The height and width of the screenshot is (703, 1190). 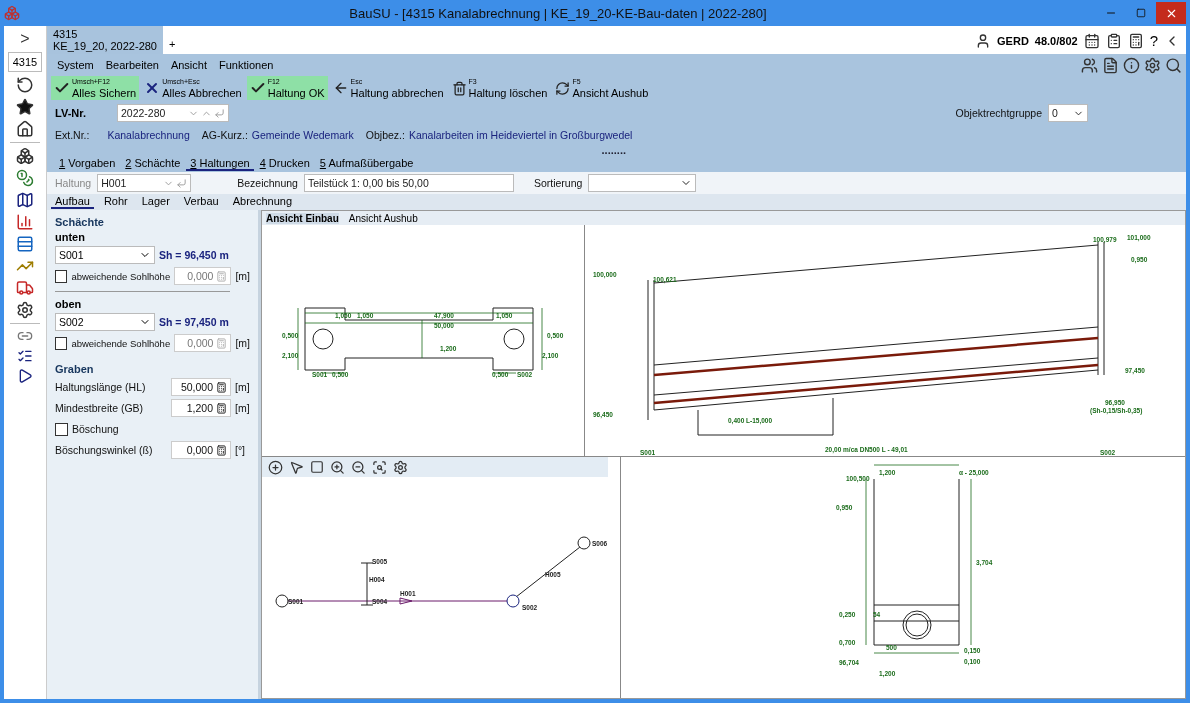 What do you see at coordinates (998, 113) in the screenshot?
I see `field-label: Objektrechtgruppe` at bounding box center [998, 113].